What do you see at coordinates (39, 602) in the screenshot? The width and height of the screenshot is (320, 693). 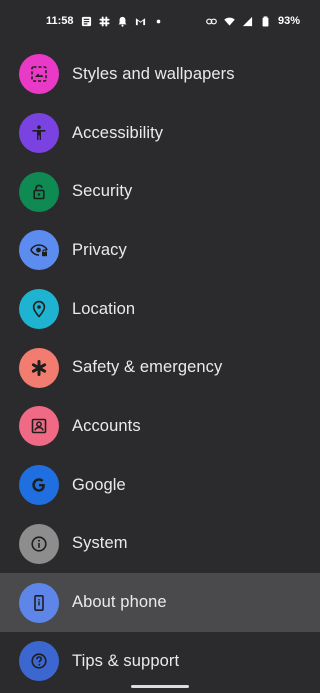 I see `phone-icon` at bounding box center [39, 602].